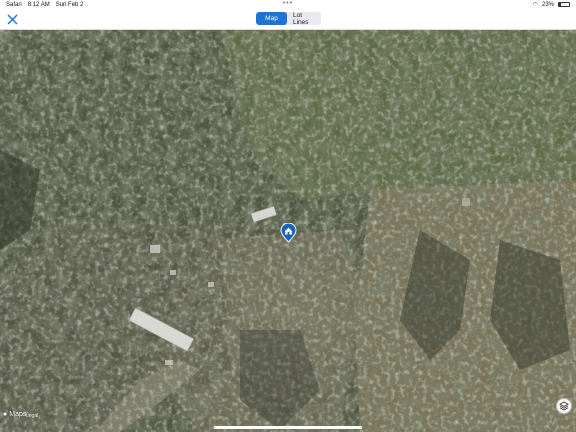 The width and height of the screenshot is (576, 432). What do you see at coordinates (535, 5) in the screenshot?
I see `wifi-icon: ◠` at bounding box center [535, 5].